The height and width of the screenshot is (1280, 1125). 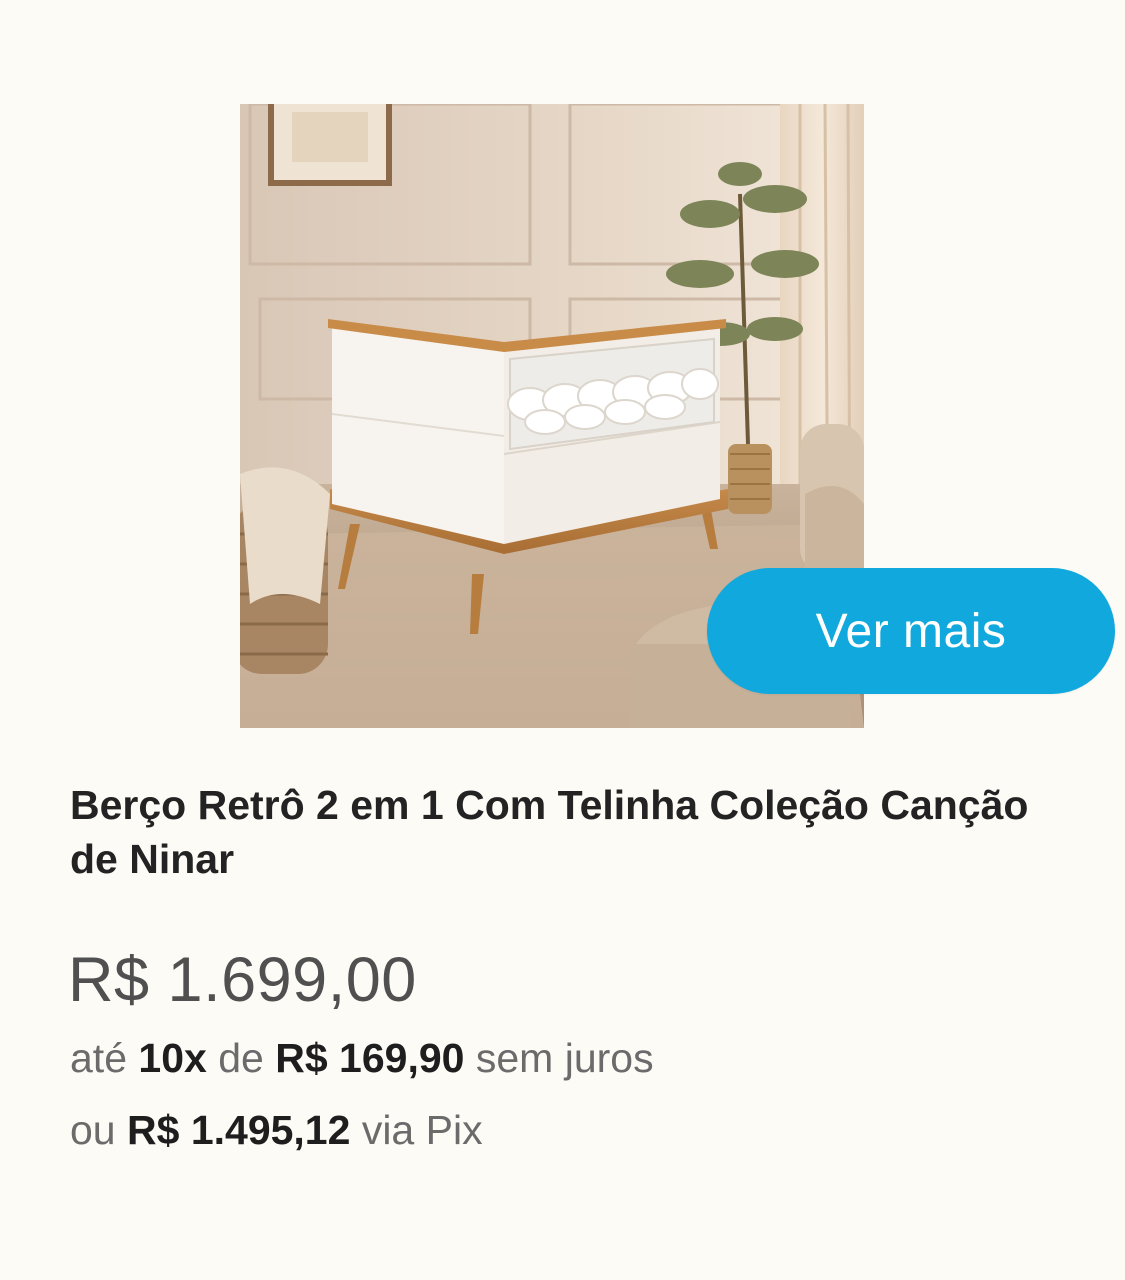 I want to click on installments-count: 10x, so click(x=172, y=1058).